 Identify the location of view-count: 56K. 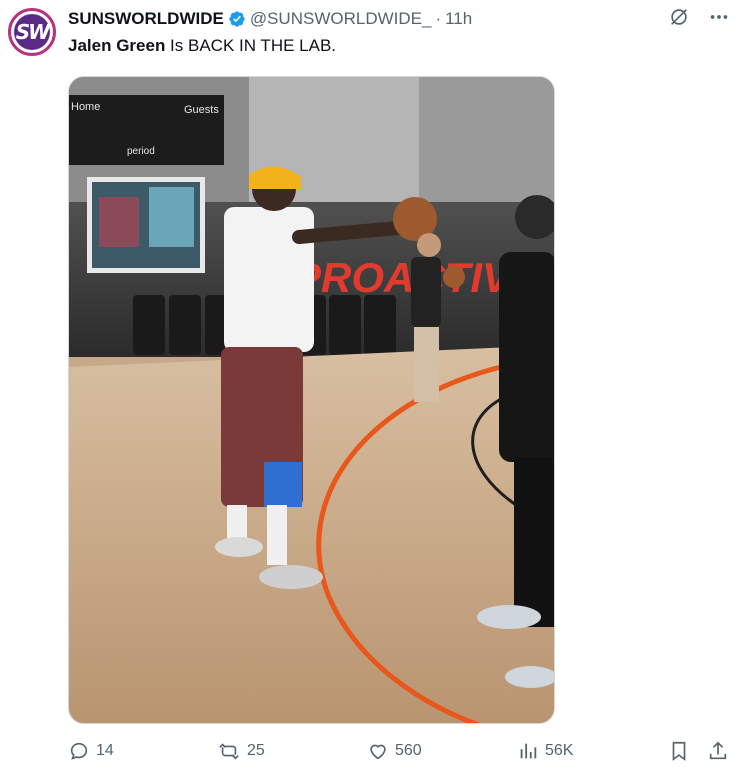
(559, 750).